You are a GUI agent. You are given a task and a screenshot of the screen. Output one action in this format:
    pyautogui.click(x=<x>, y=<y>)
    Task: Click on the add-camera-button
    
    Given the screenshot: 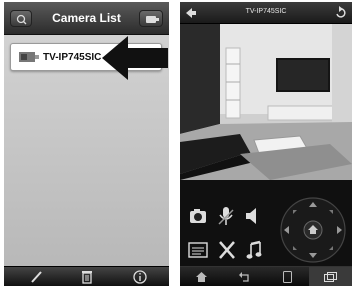 What is the action you would take?
    pyautogui.click(x=151, y=18)
    